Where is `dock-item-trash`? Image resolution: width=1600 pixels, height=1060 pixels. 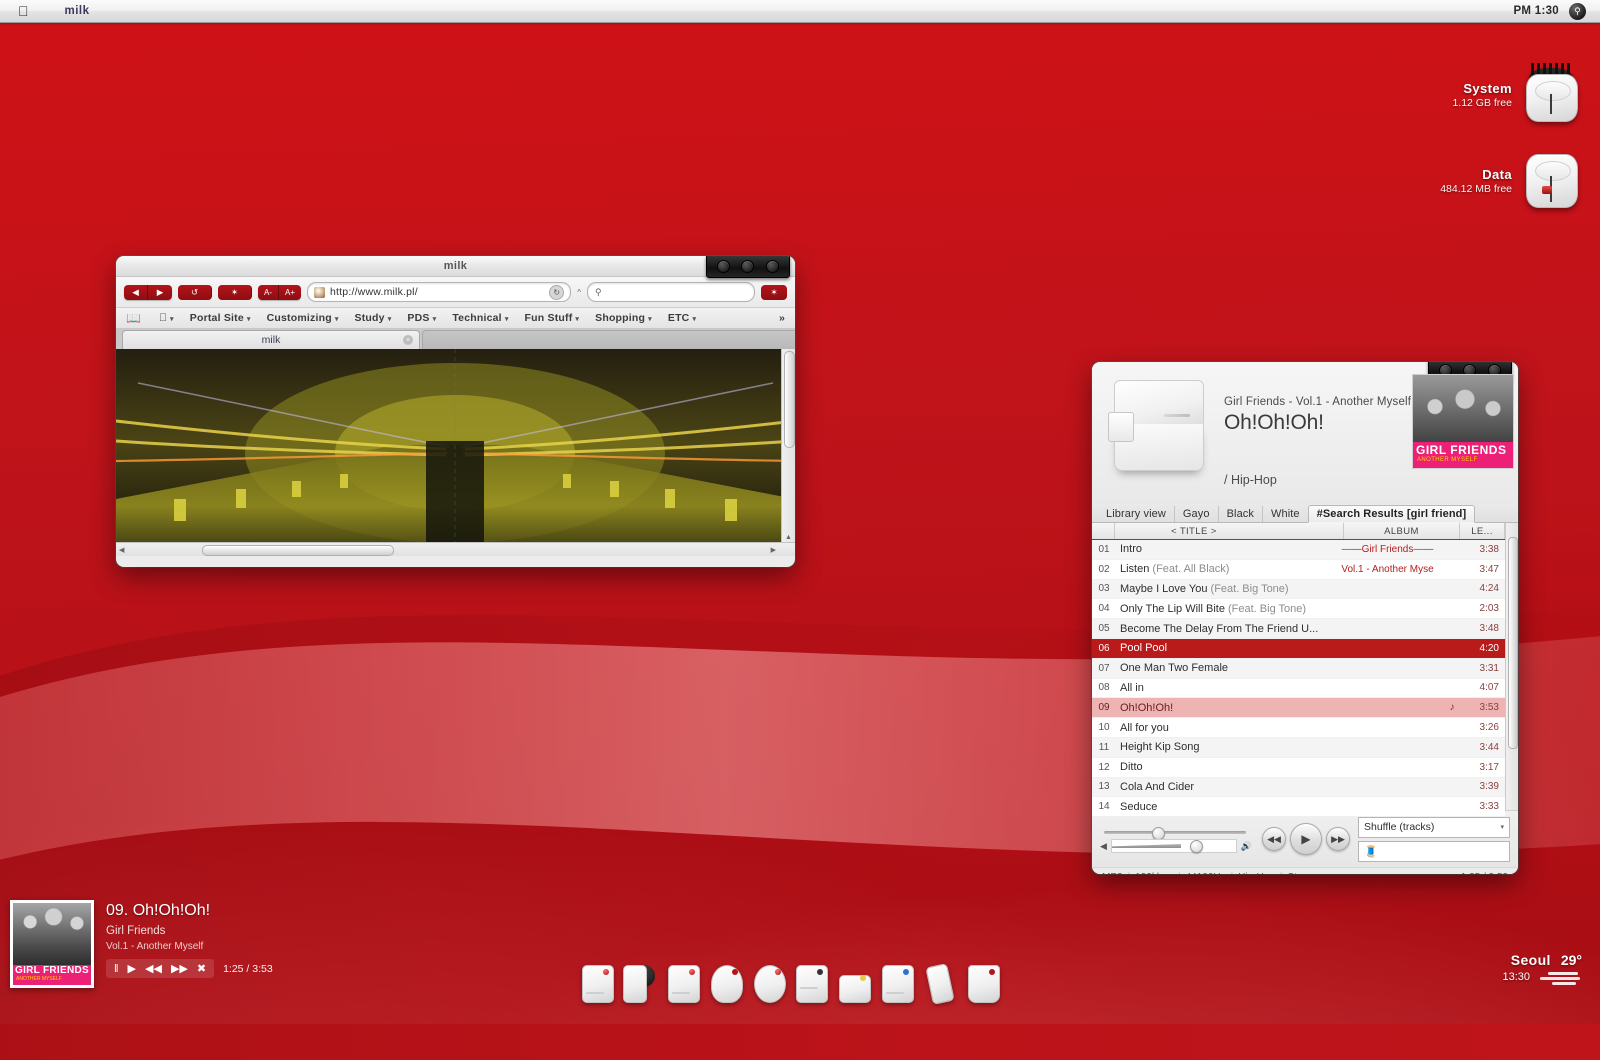 dock-item-trash is located at coordinates (983, 983).